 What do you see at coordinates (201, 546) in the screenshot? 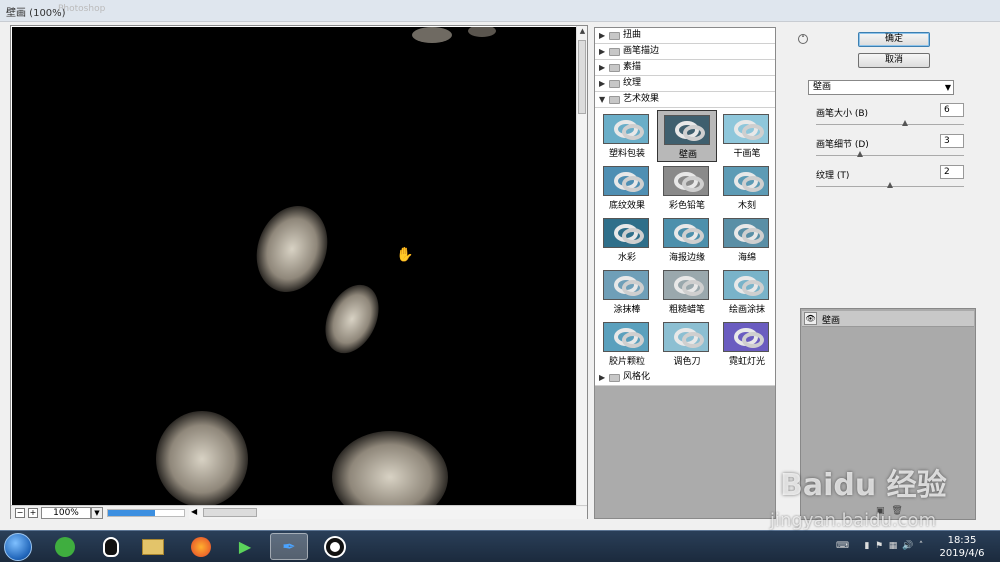
I see `firefox-icon` at bounding box center [201, 546].